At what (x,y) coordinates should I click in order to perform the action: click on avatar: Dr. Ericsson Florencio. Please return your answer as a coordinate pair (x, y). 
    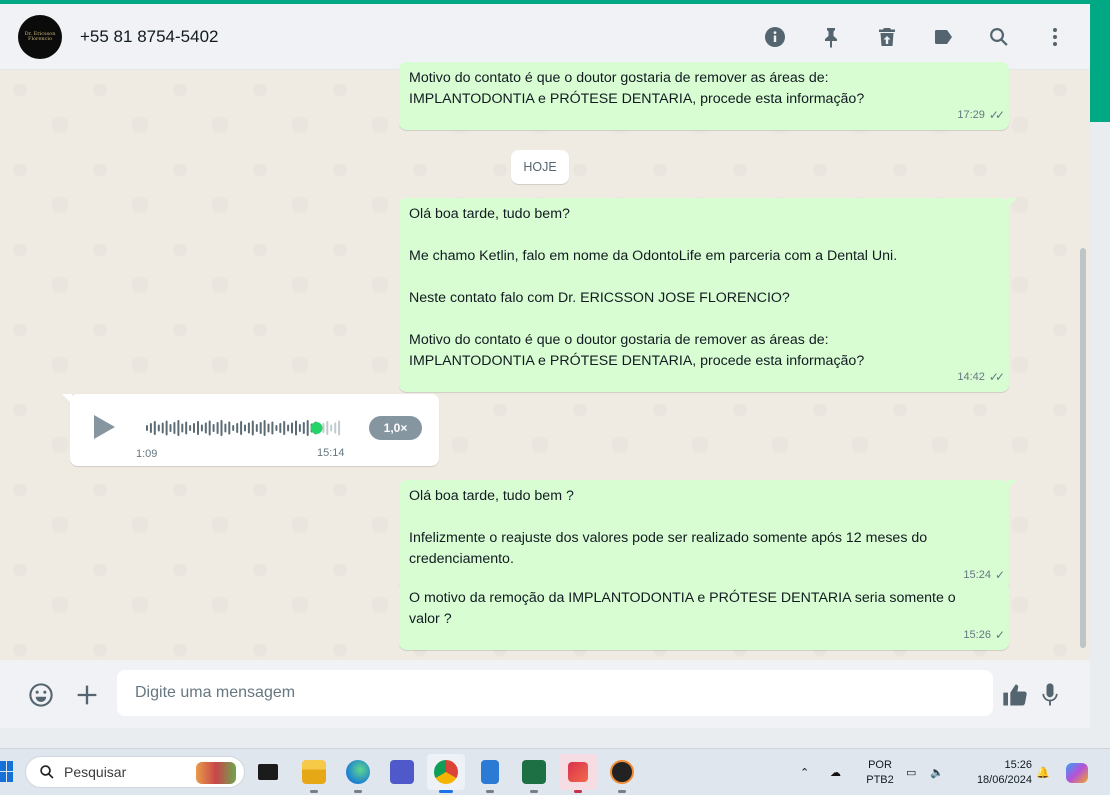
    Looking at the image, I should click on (40, 36).